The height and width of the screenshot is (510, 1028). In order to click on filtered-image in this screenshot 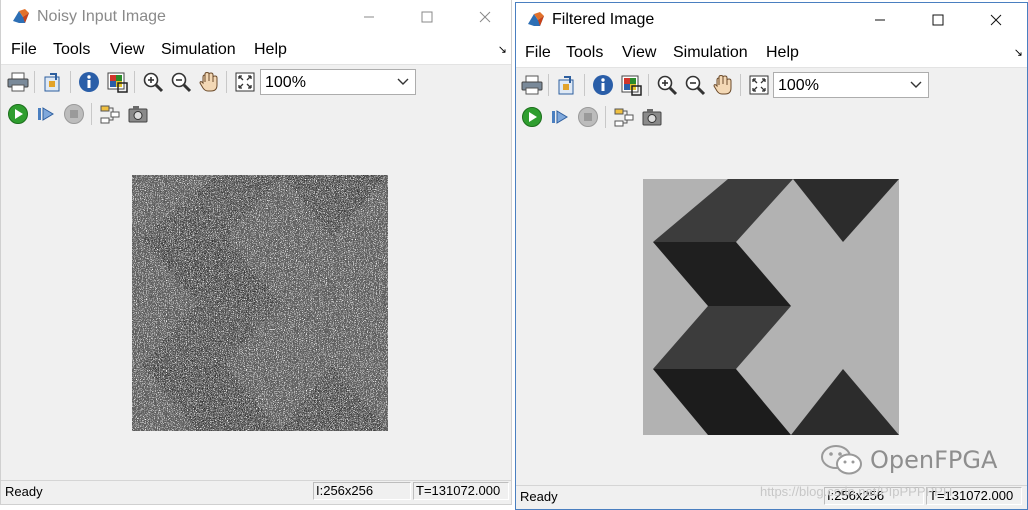, I will do `click(771, 307)`.